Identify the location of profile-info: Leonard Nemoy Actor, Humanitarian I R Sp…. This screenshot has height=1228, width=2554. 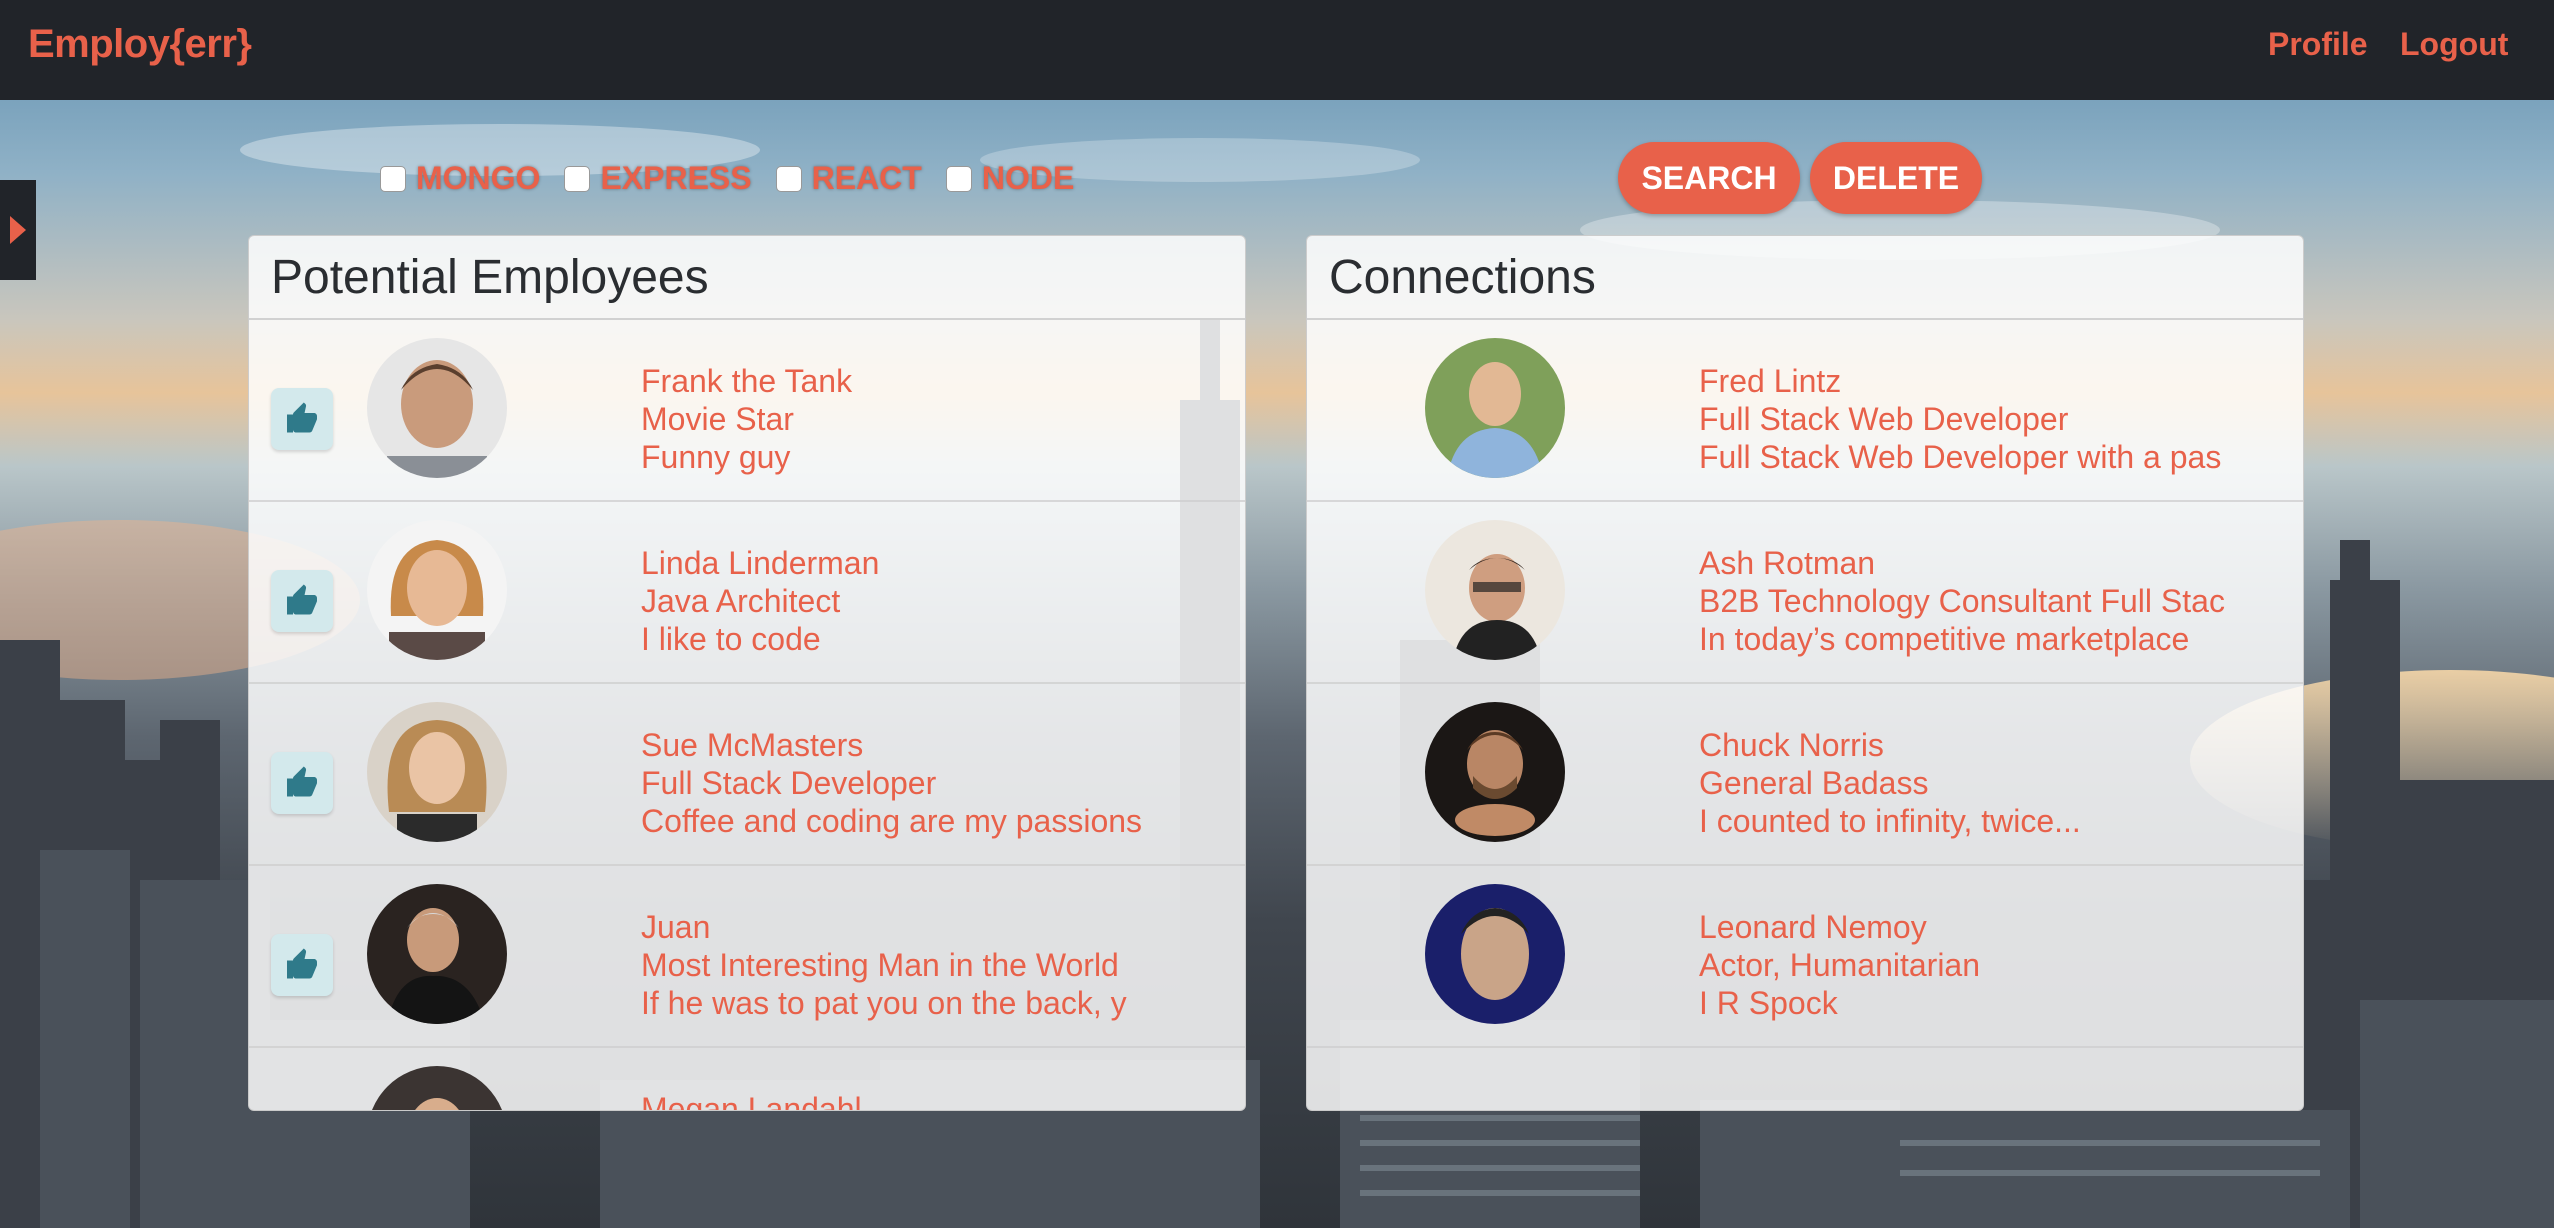
(1839, 965).